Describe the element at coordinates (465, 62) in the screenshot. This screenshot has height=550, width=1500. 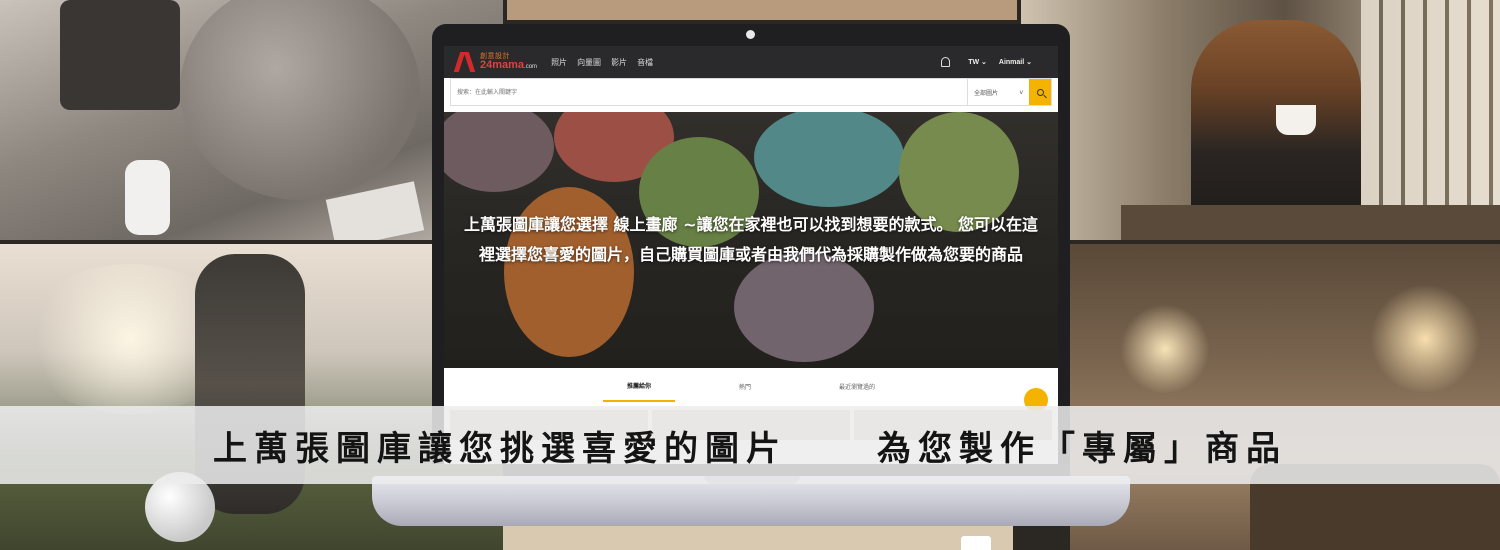
I see `logo-mark-icon` at that location.